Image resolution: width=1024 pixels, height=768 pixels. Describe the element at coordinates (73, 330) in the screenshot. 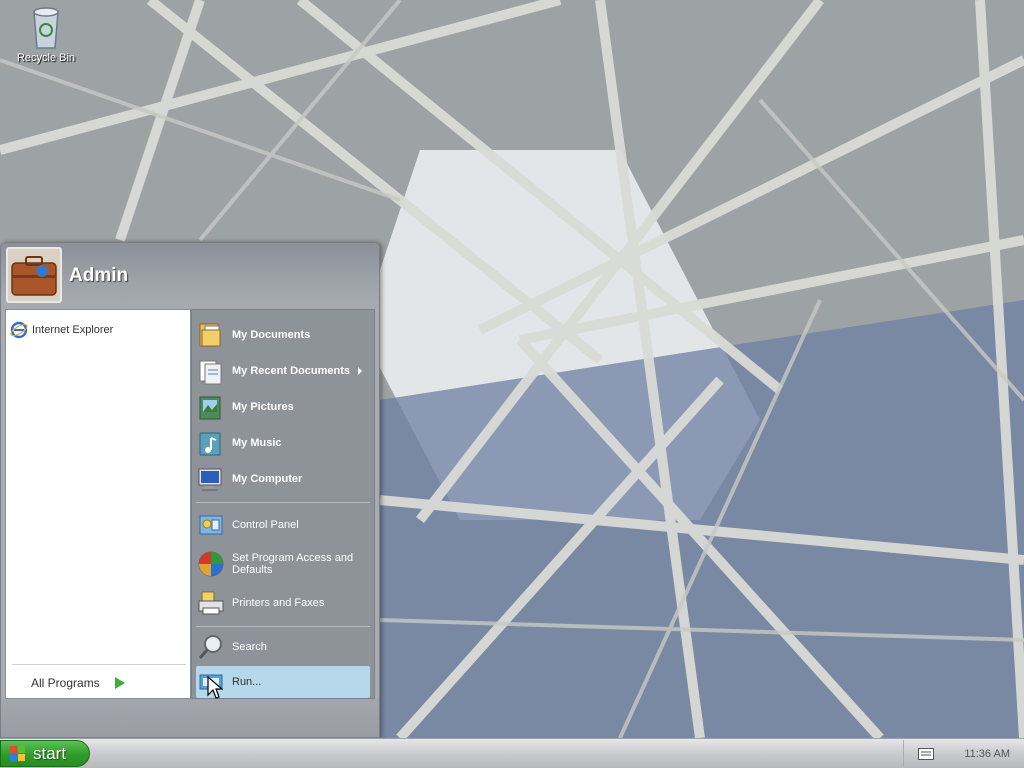

I see `pinned-item-label: Internet Explorer` at that location.